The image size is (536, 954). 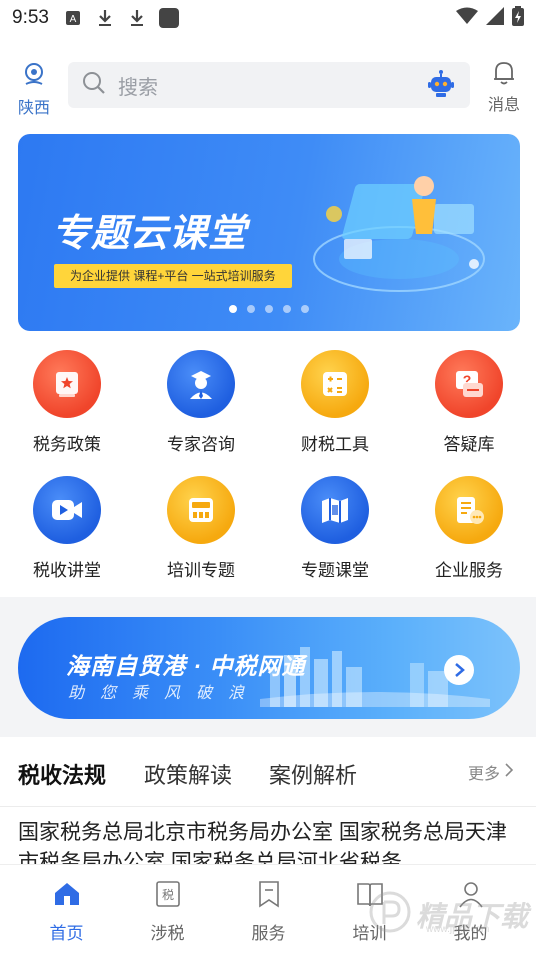 What do you see at coordinates (268, 909) in the screenshot?
I see `nav-service: 服务` at bounding box center [268, 909].